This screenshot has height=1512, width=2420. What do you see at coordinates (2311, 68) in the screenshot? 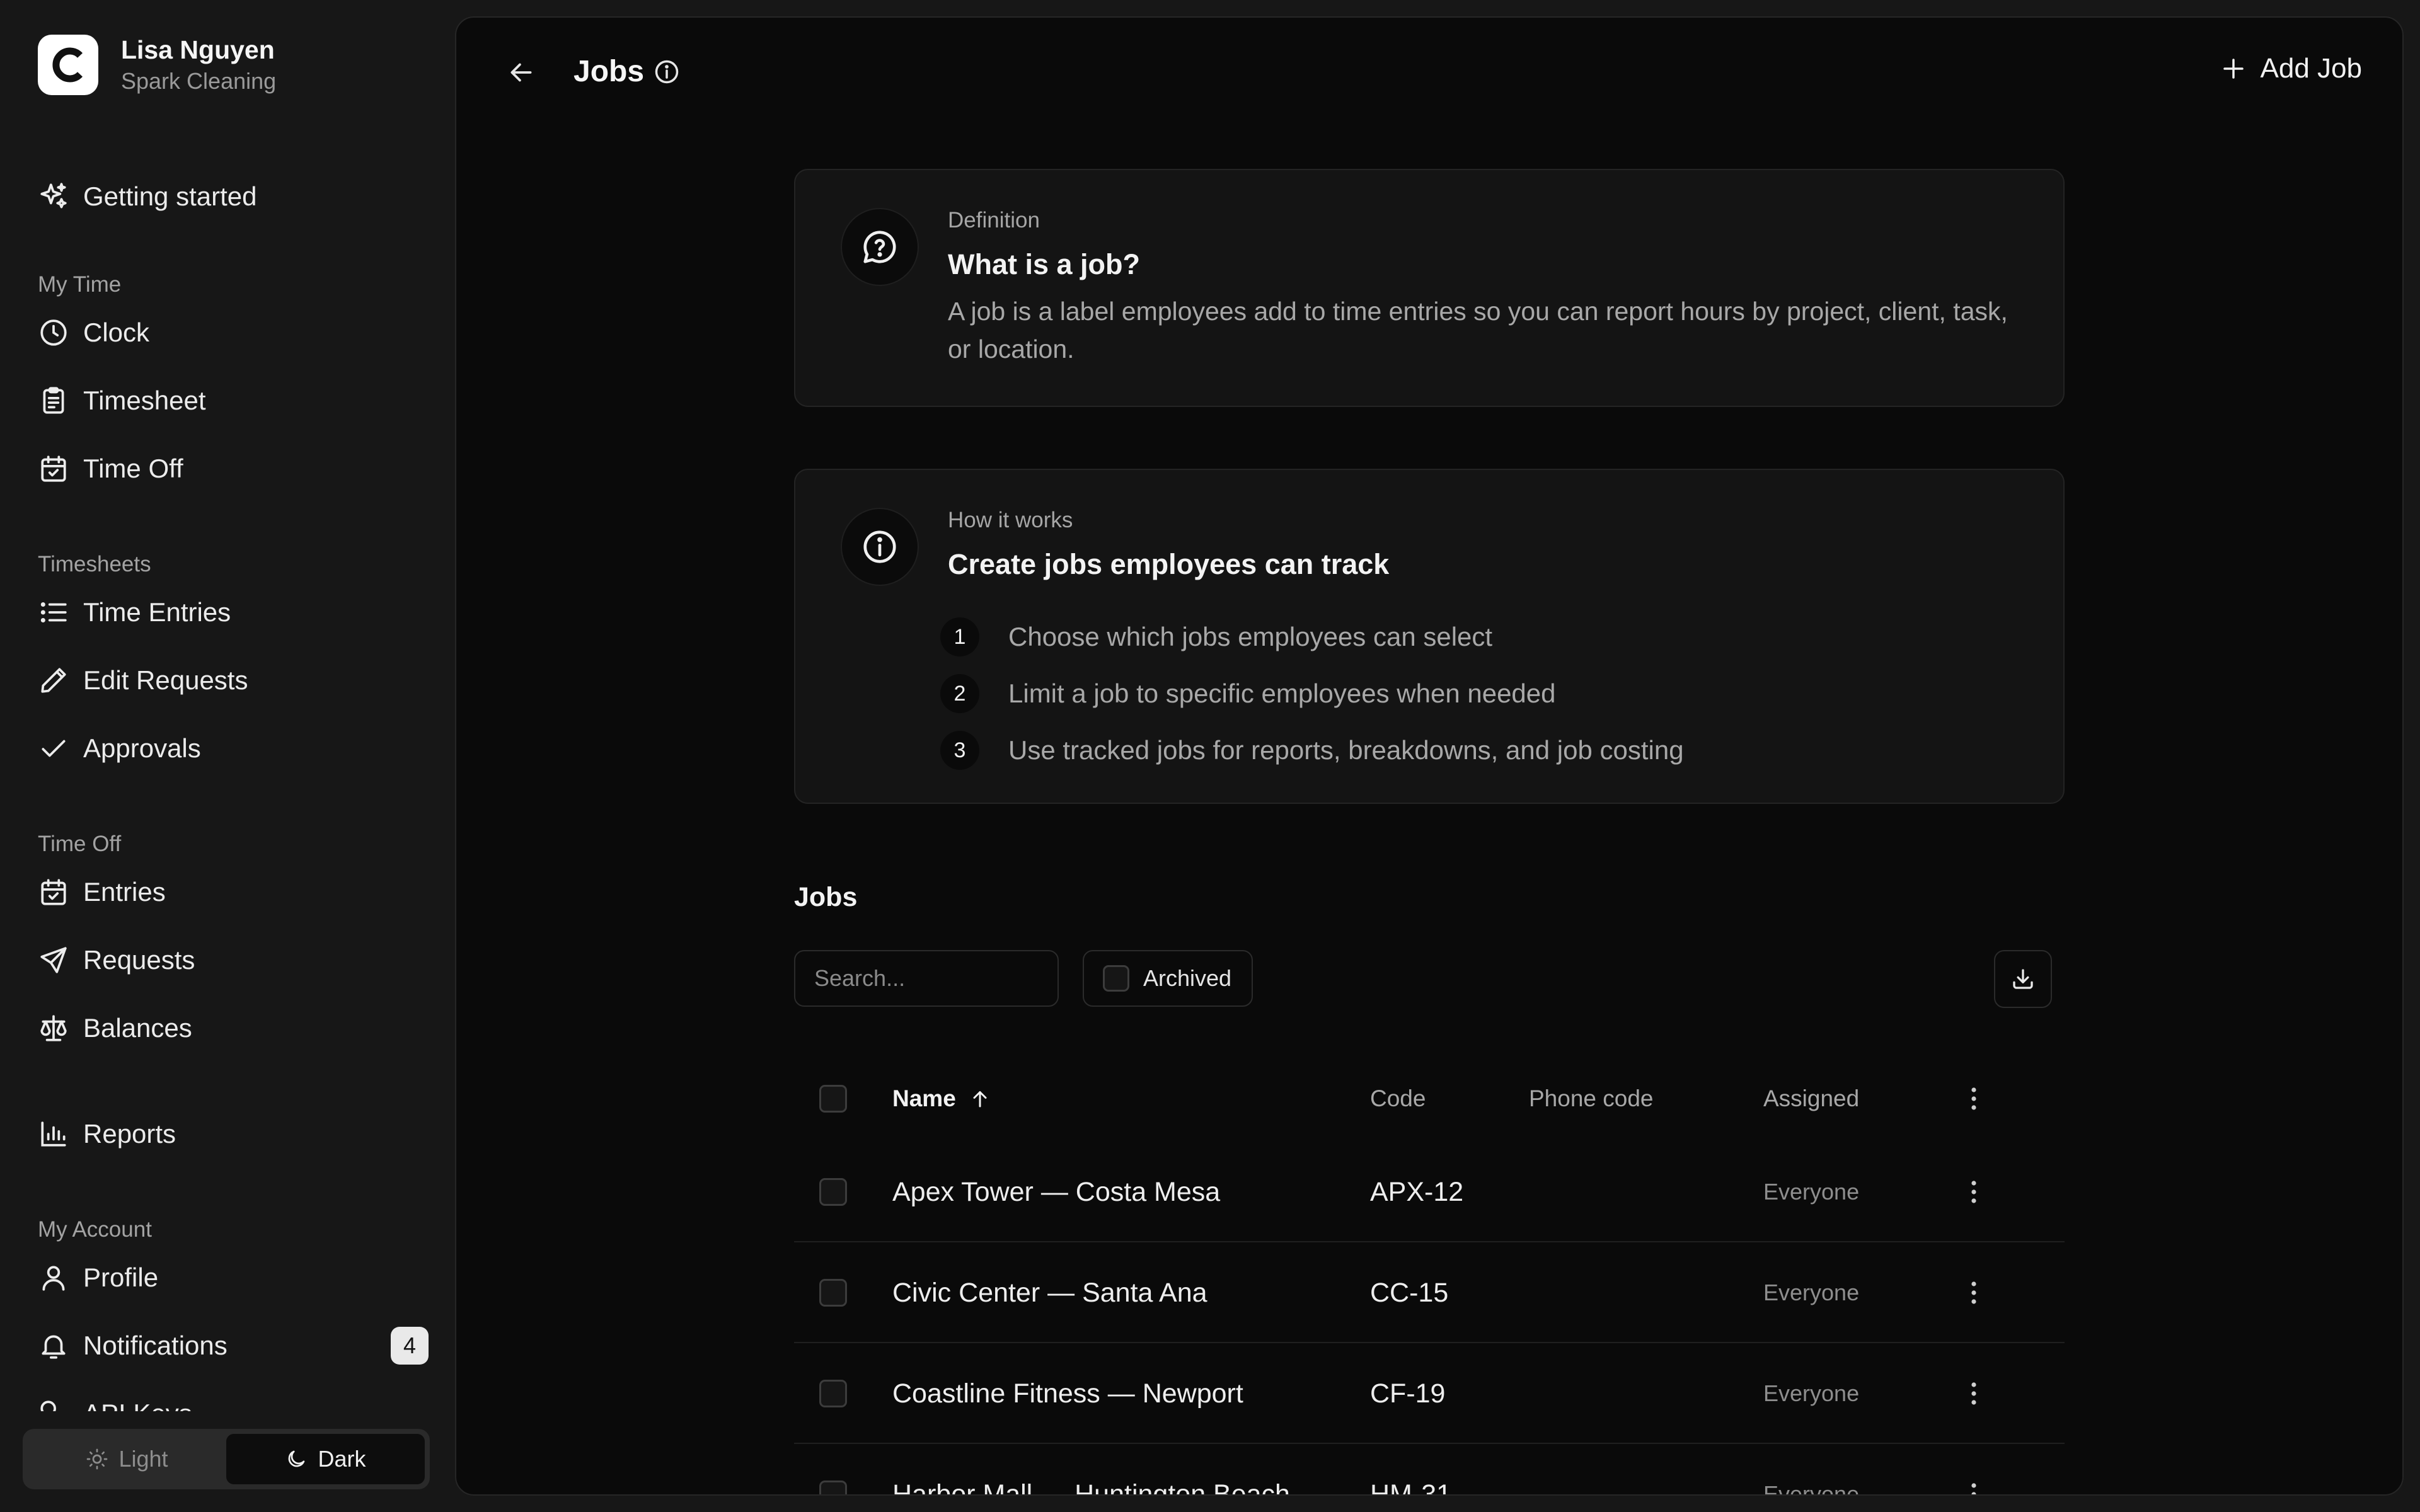
I see `add-job-label: Add Job` at bounding box center [2311, 68].